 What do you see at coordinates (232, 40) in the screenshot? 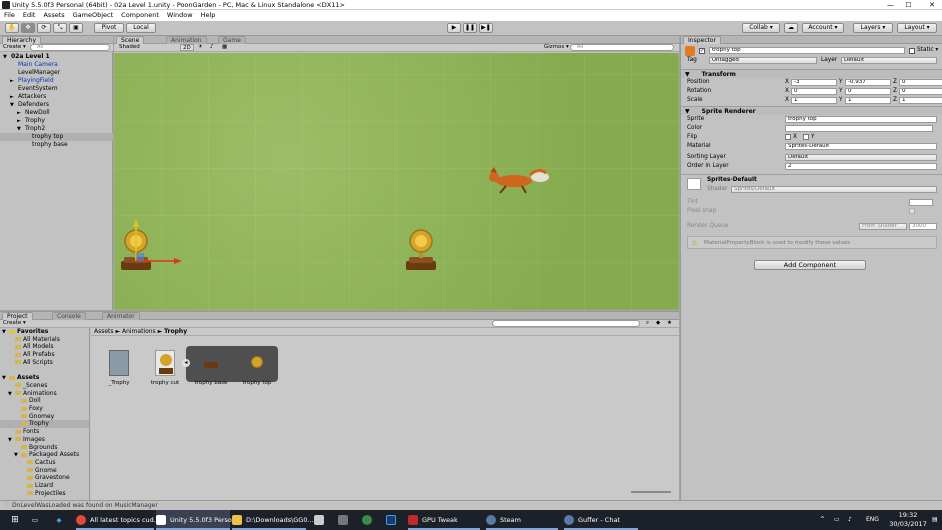
I see `tab-game: Game` at bounding box center [232, 40].